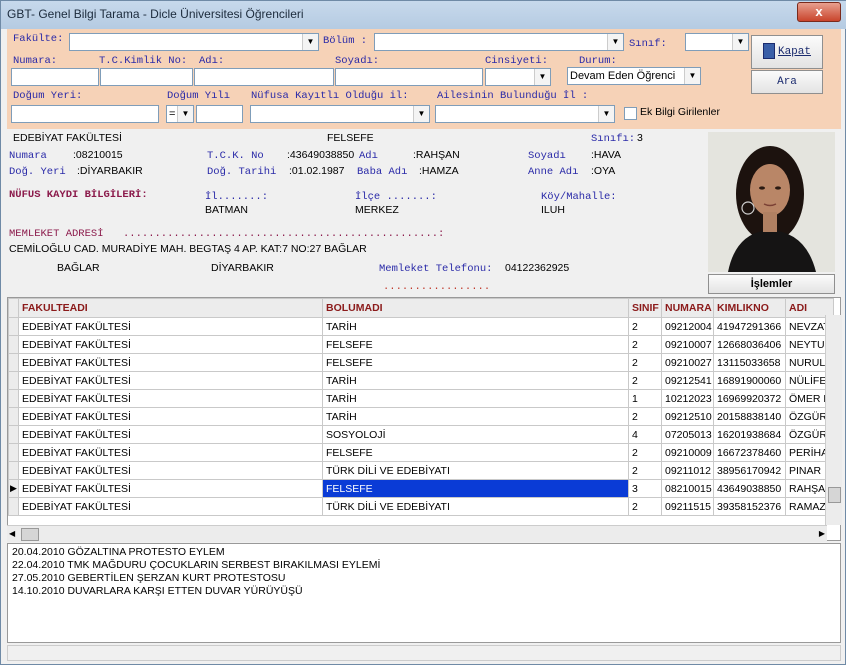 This screenshot has height=665, width=846. I want to click on table-cell: 08210015, so click(687, 488).